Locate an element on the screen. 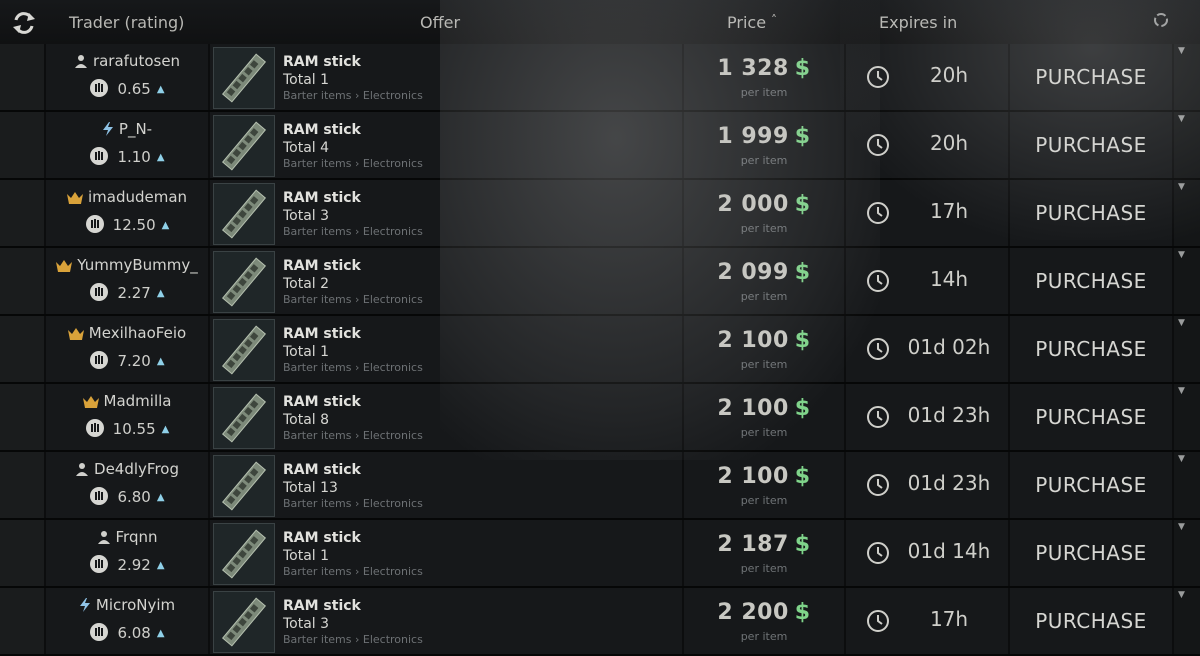 The width and height of the screenshot is (1200, 656). offer-column-header: Offer is located at coordinates (440, 22).